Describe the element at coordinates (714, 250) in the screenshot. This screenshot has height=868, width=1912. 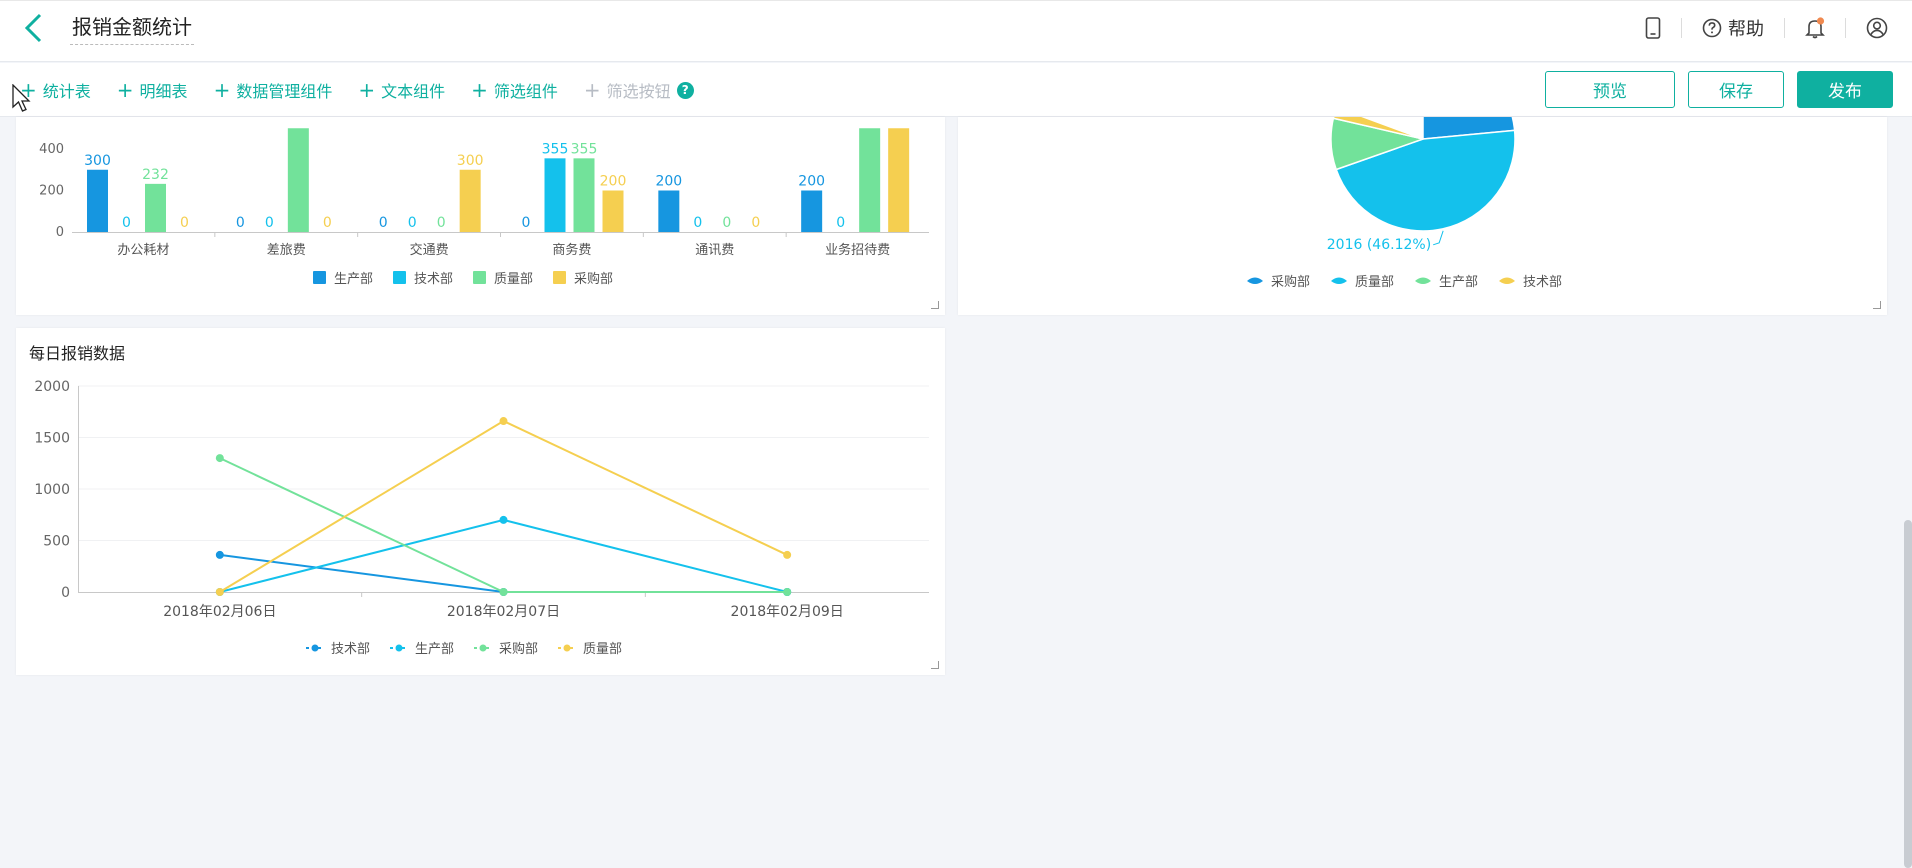
I see `x-tick-label: 通讯费` at that location.